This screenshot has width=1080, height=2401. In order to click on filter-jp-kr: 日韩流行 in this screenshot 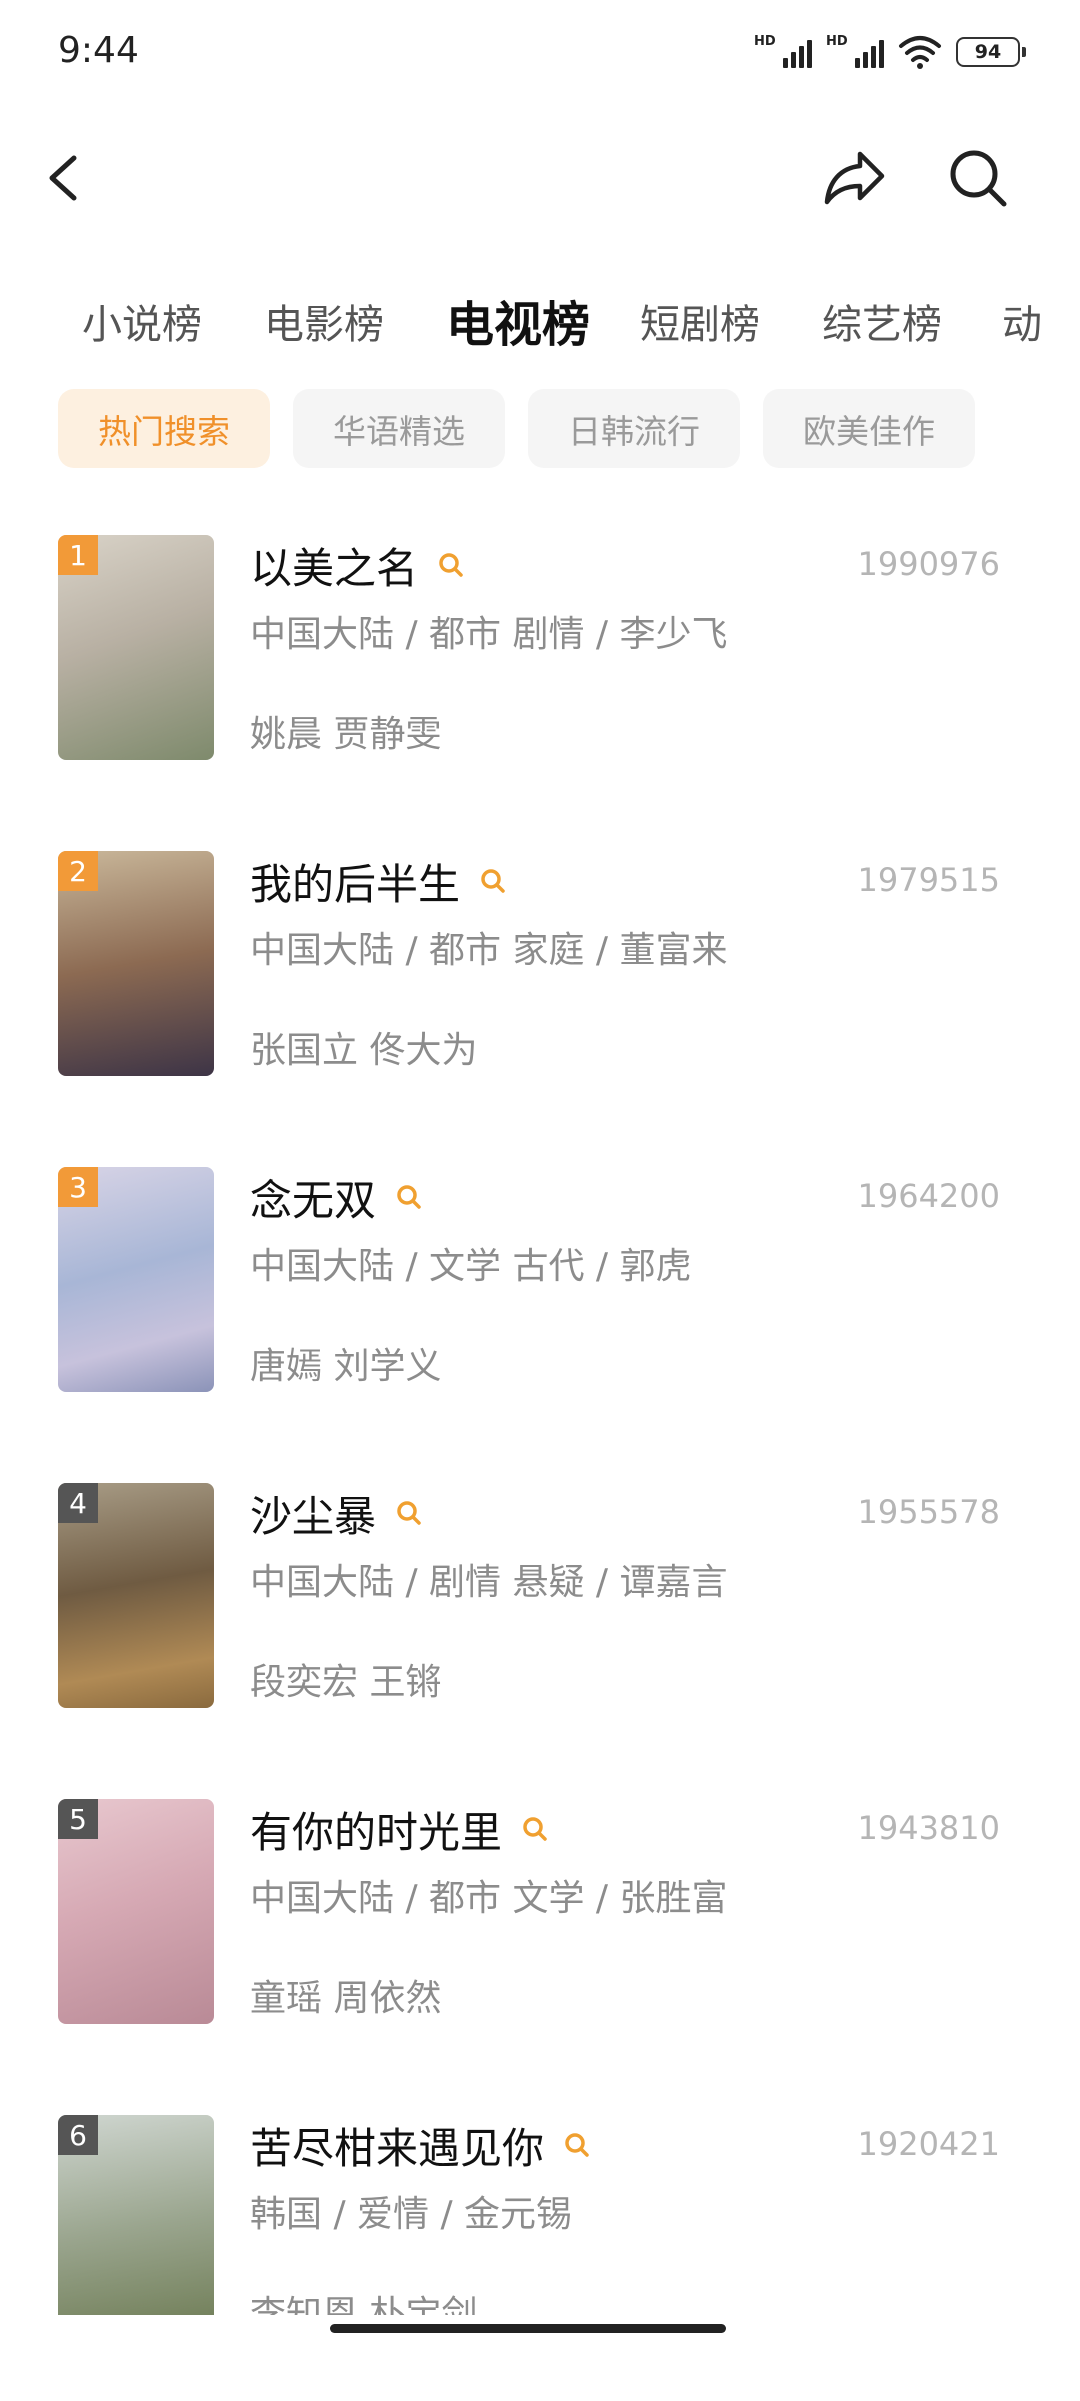, I will do `click(634, 428)`.